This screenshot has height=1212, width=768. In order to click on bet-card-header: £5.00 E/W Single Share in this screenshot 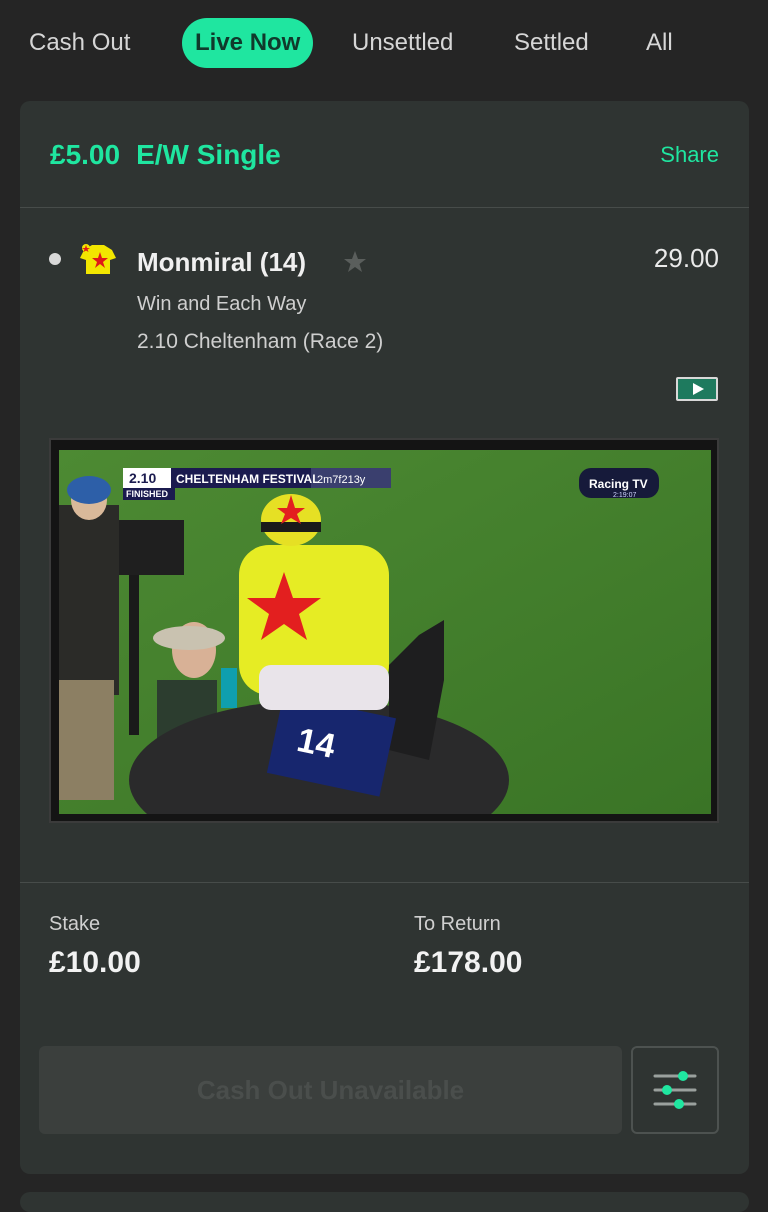, I will do `click(384, 154)`.